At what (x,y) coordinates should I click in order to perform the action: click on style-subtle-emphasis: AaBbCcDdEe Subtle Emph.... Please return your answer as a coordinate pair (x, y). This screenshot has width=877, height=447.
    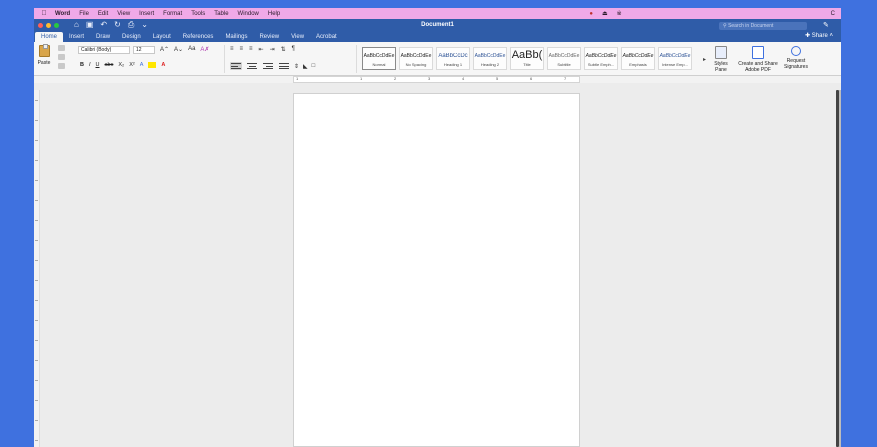
    Looking at the image, I should click on (601, 58).